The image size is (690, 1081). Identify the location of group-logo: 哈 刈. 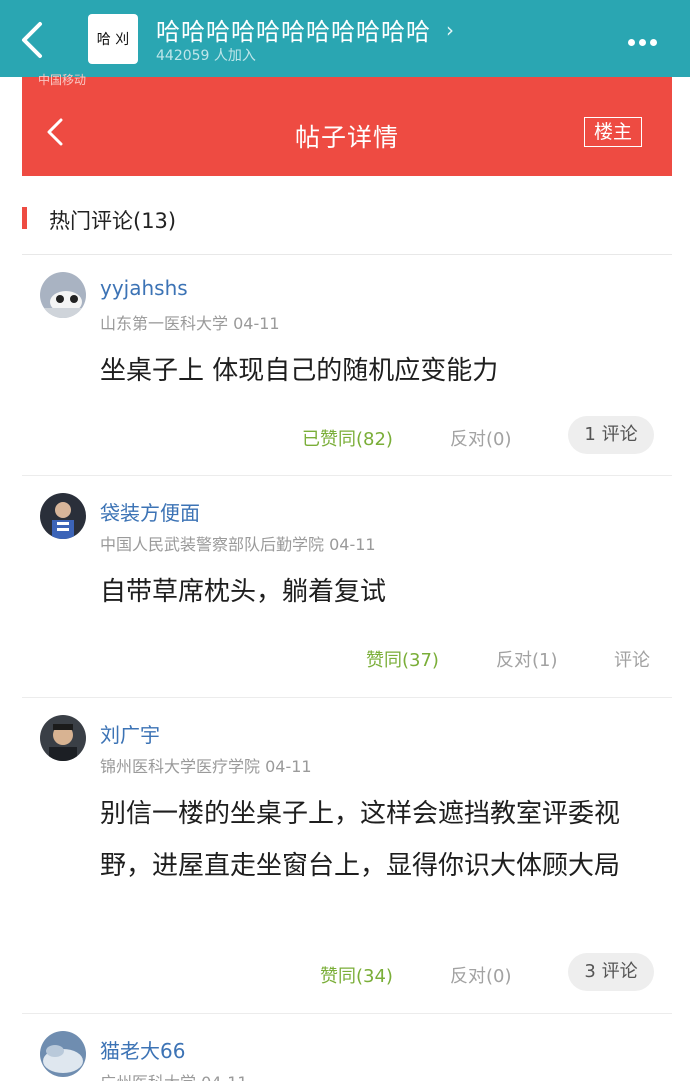
(113, 39).